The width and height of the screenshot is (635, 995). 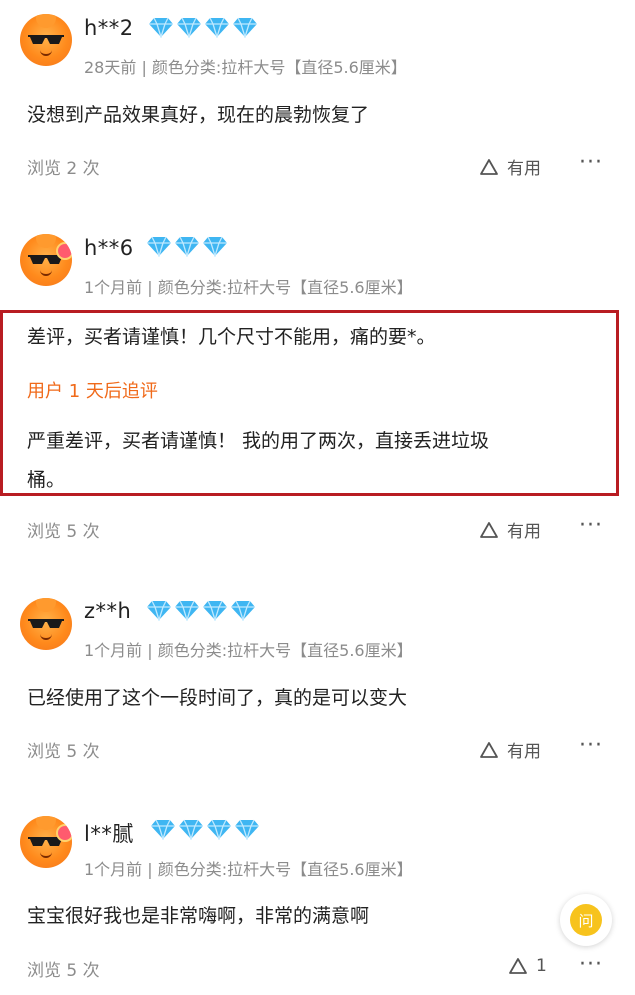 What do you see at coordinates (541, 966) in the screenshot?
I see `useful-count: 1` at bounding box center [541, 966].